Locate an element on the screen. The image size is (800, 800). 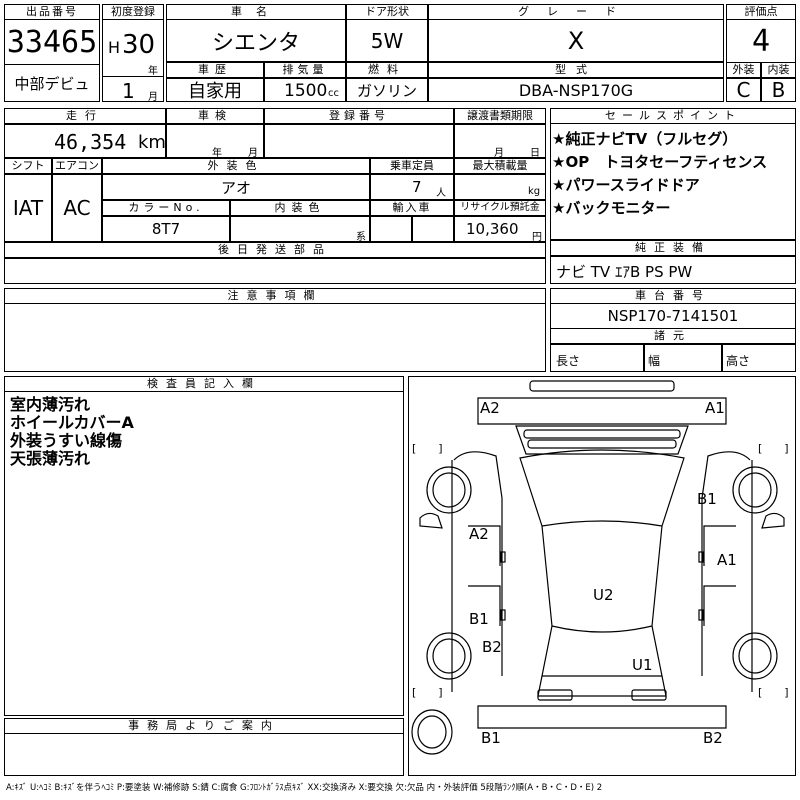
int-color-label: 内装色 is located at coordinates (300, 208).